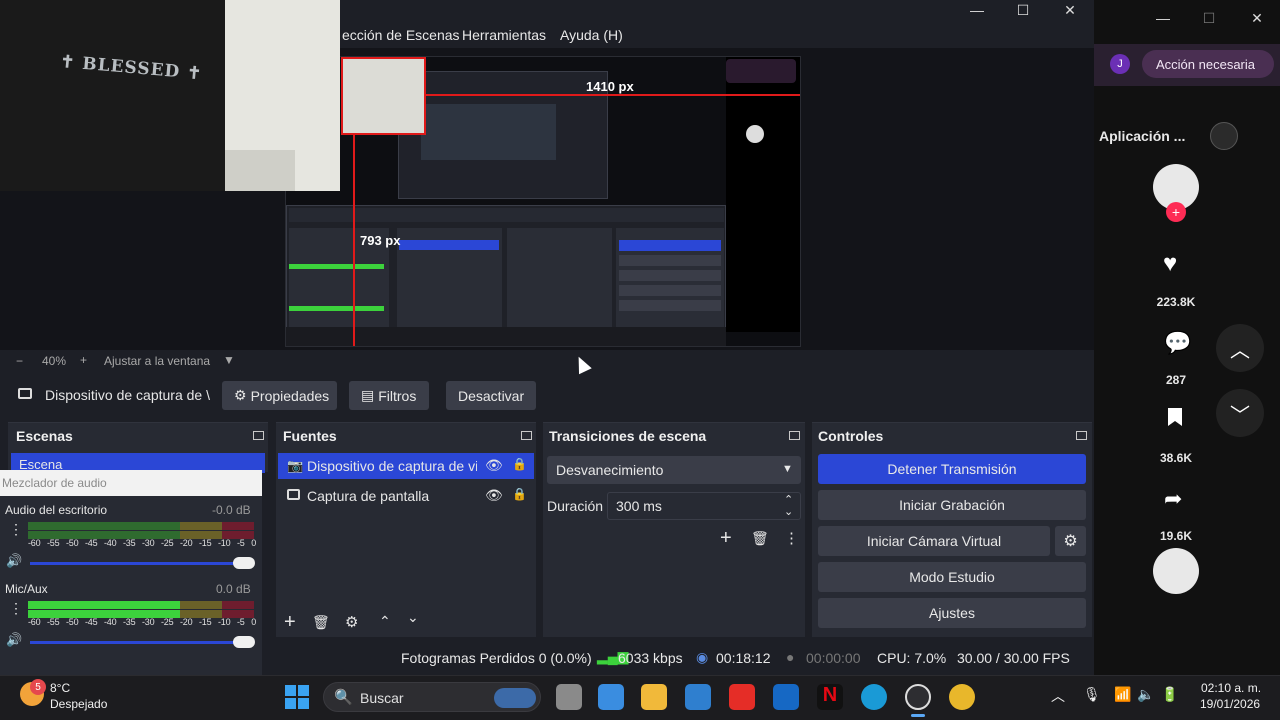  What do you see at coordinates (874, 697) in the screenshot?
I see `edge-icon` at bounding box center [874, 697].